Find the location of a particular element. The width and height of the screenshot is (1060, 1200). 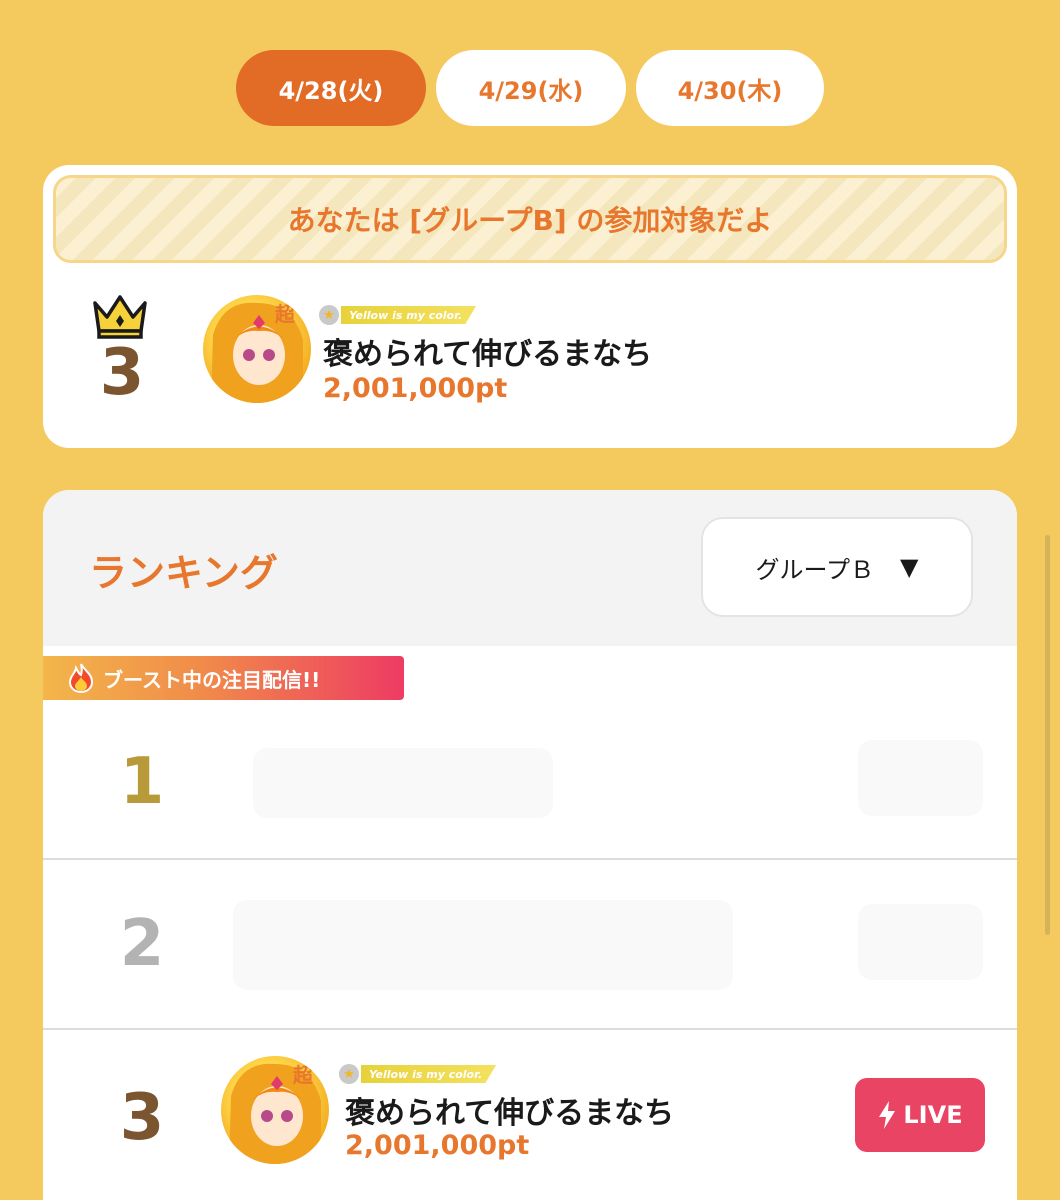

fire-icon is located at coordinates (81, 678).